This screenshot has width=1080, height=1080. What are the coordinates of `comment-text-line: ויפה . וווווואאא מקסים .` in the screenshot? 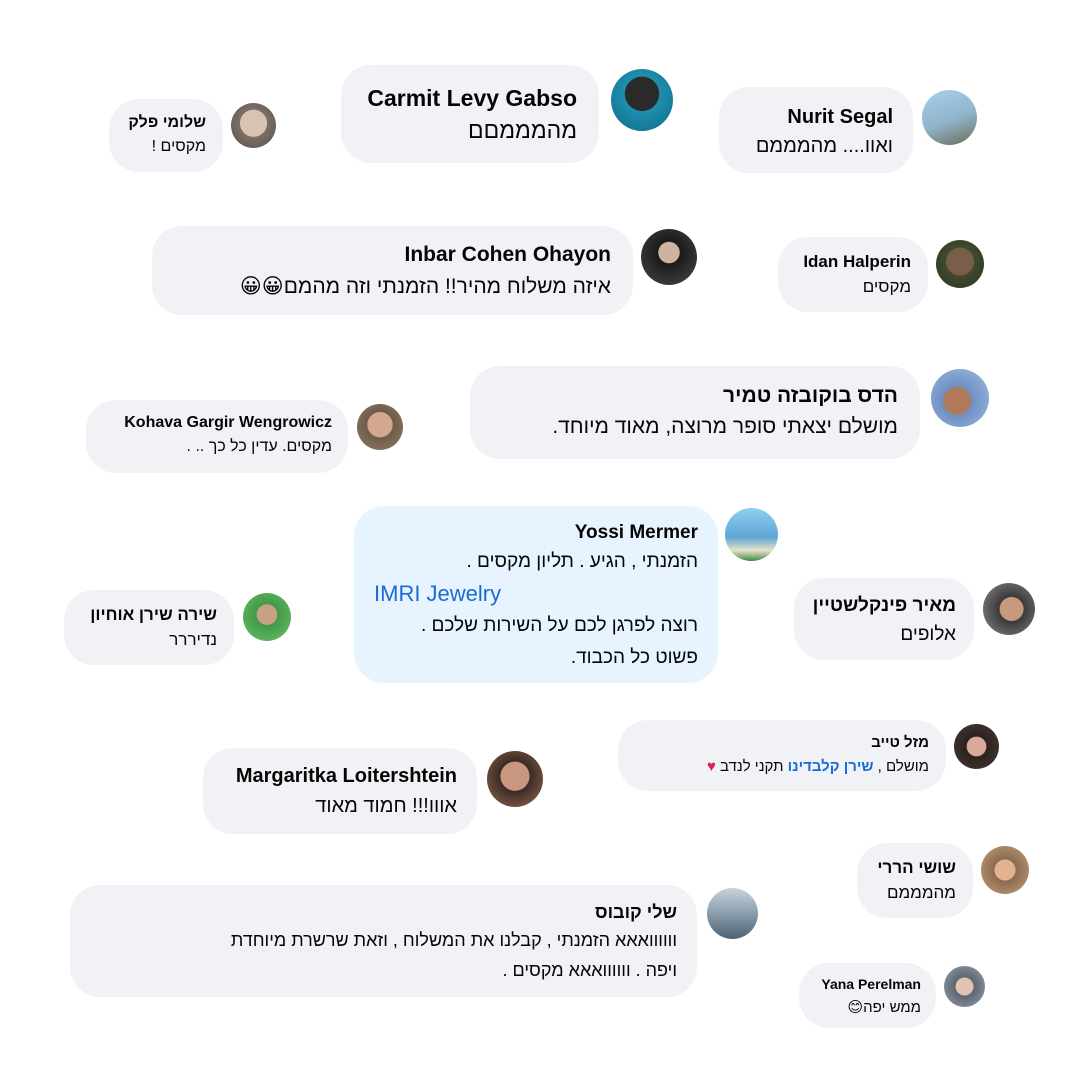 It's located at (589, 970).